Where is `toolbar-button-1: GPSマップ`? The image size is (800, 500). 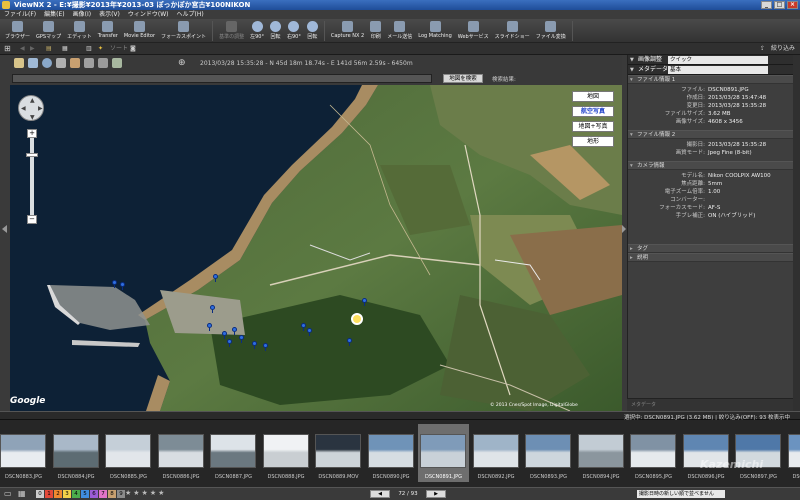 toolbar-button-1: GPSマップ is located at coordinates (48, 29).